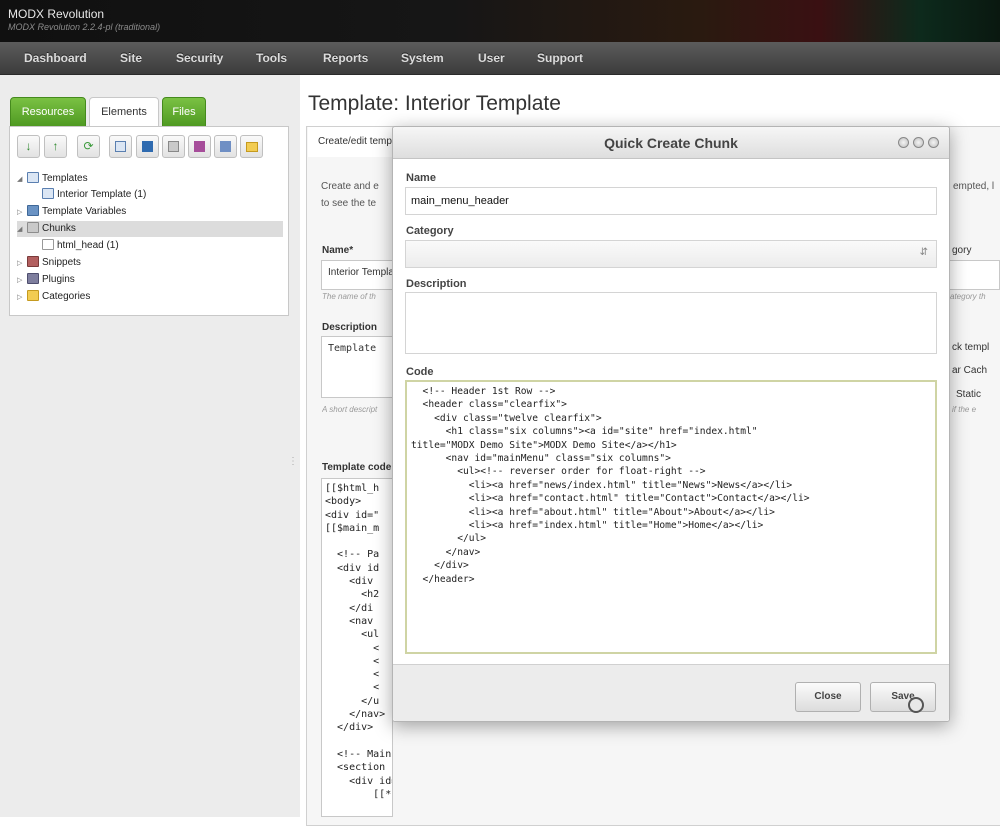  What do you see at coordinates (33, 295) in the screenshot?
I see `folder-icon` at bounding box center [33, 295].